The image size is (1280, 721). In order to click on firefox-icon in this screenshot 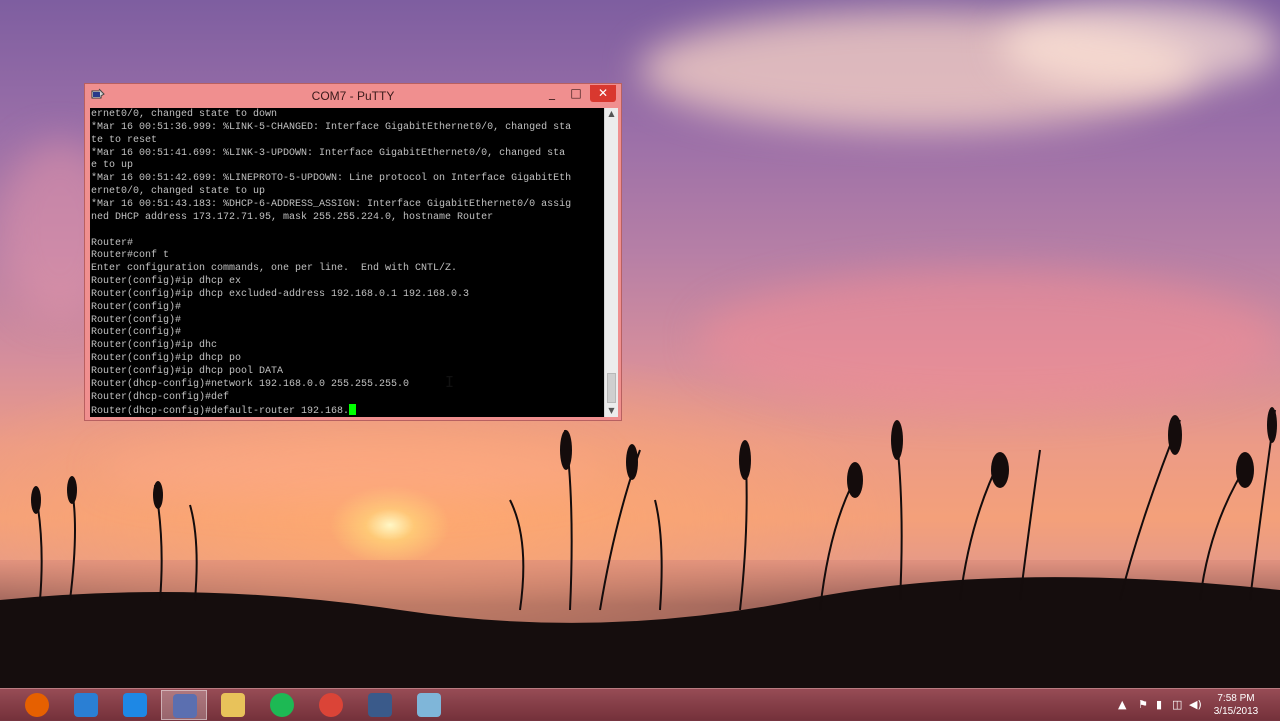, I will do `click(37, 705)`.